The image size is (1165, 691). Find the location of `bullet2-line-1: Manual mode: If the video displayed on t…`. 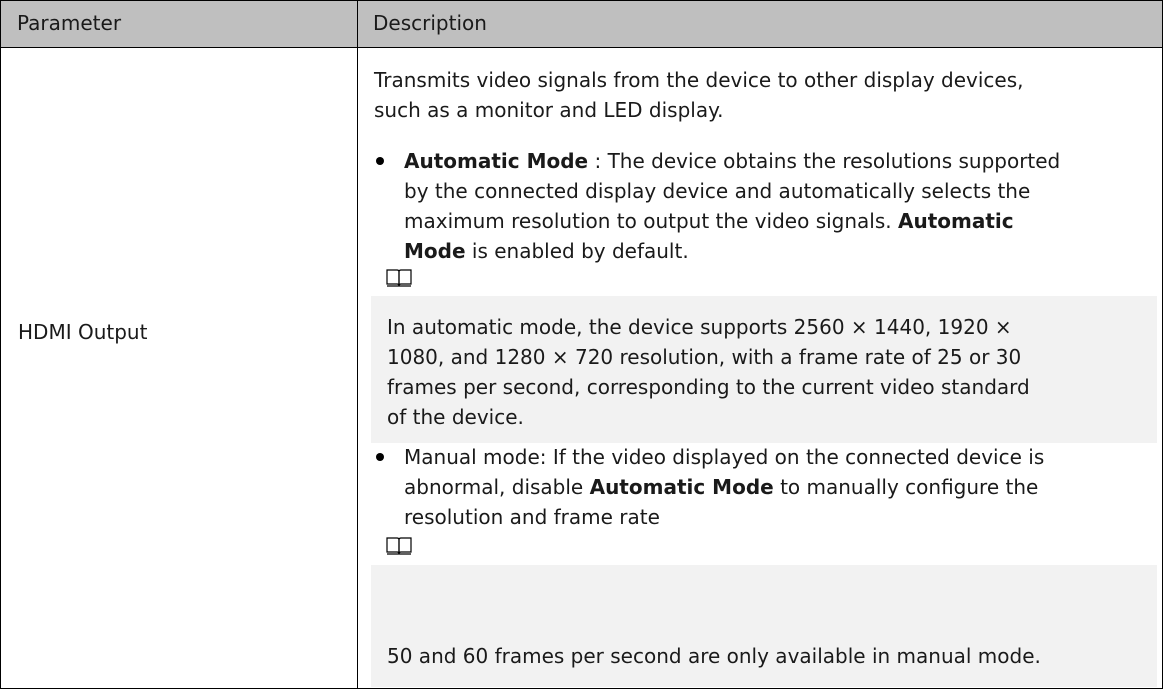

bullet2-line-1: Manual mode: If the video displayed on t… is located at coordinates (724, 457).